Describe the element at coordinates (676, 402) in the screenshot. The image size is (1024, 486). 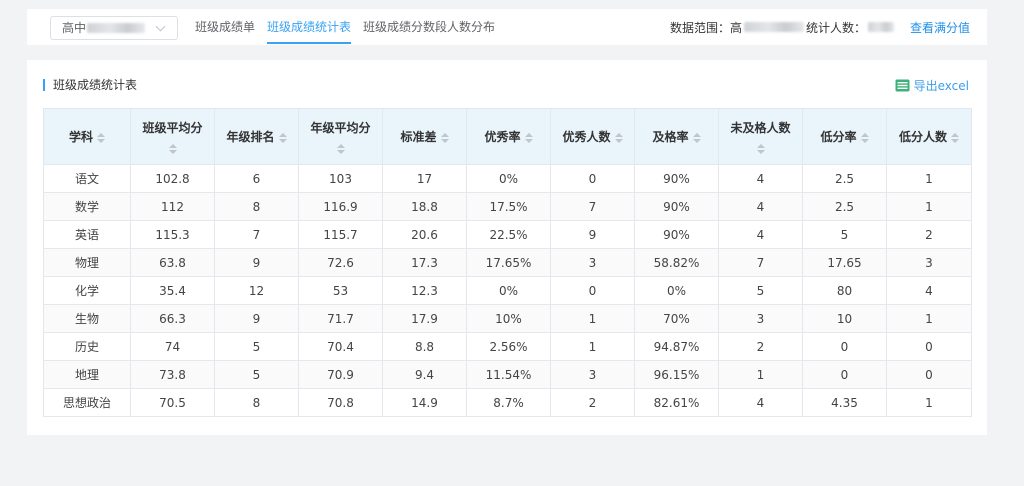
I see `table-cell-pass-rate: 82.61%` at that location.